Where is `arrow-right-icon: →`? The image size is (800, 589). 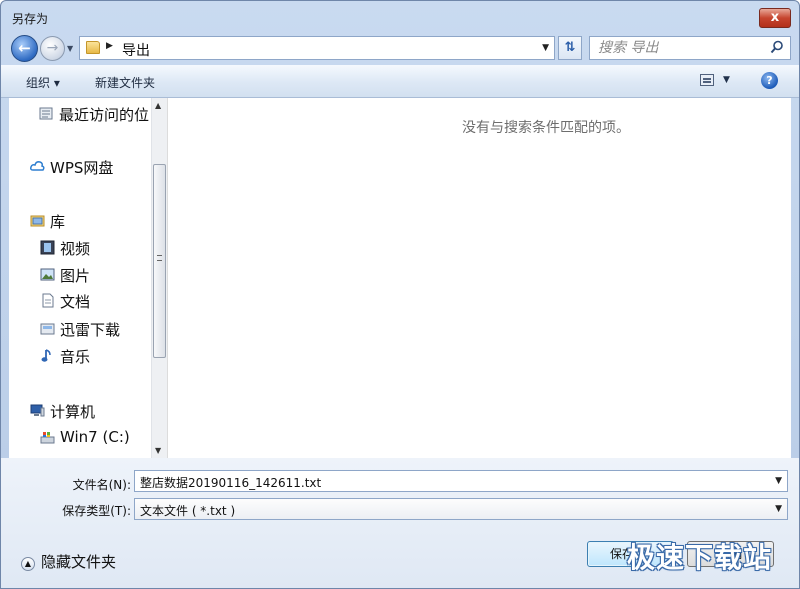
arrow-right-icon: → is located at coordinates (52, 48).